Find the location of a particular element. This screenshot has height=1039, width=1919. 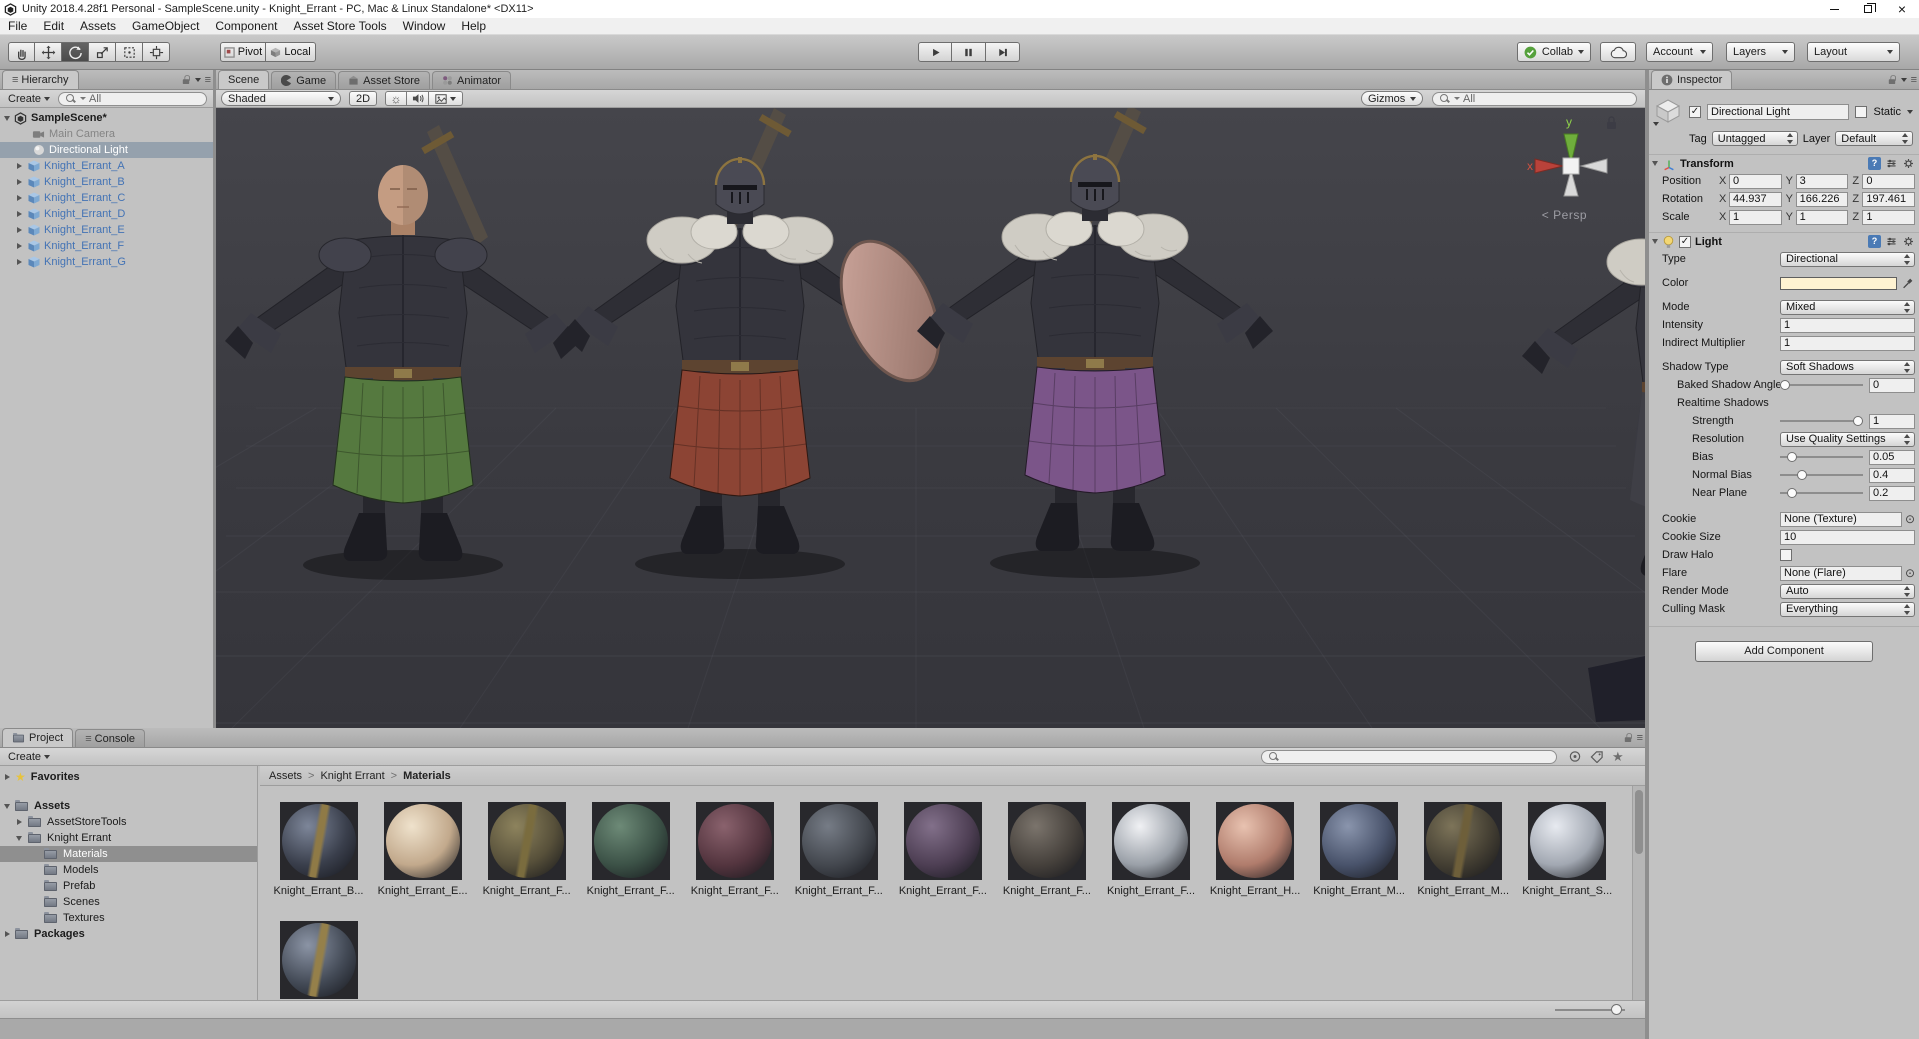

tab-asset-store: Asset Store is located at coordinates (384, 80).